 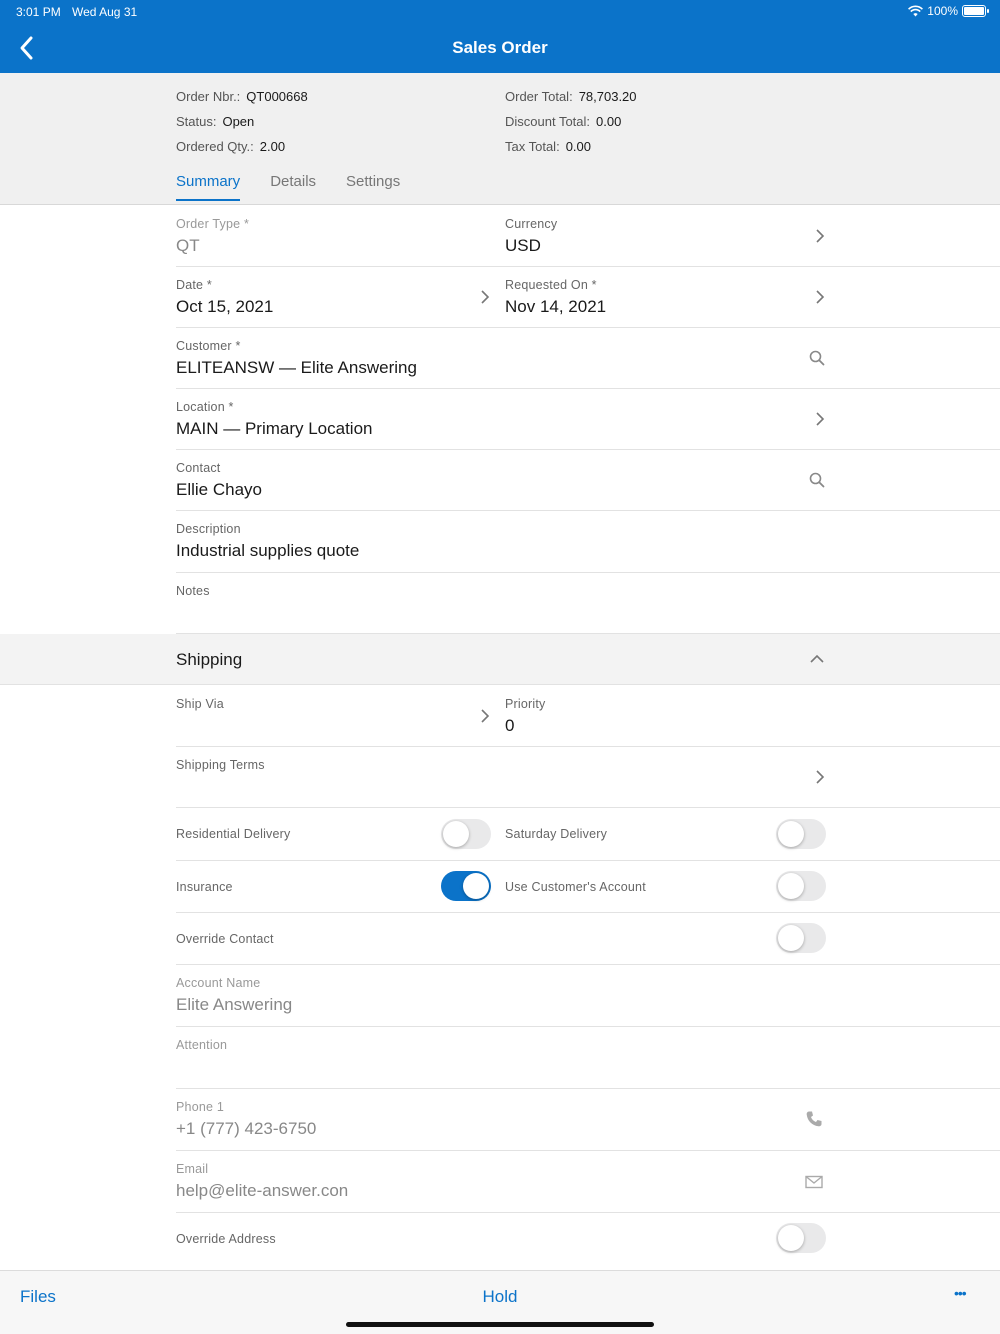 What do you see at coordinates (817, 659) in the screenshot?
I see `chevron-up-icon` at bounding box center [817, 659].